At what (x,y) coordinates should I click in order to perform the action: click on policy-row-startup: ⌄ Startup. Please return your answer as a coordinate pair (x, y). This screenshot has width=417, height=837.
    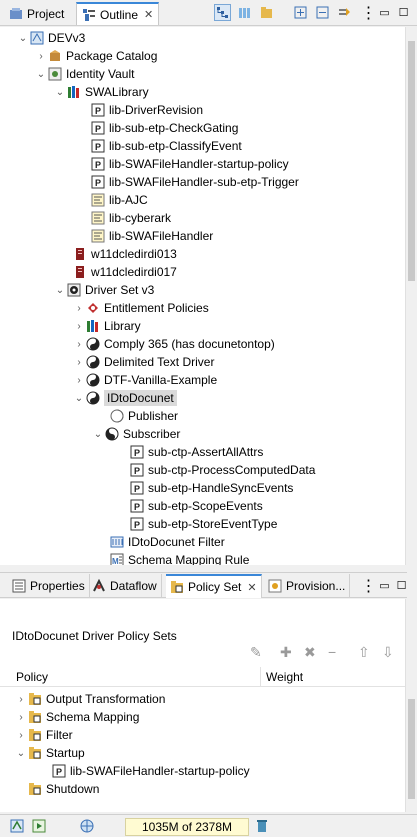
    Looking at the image, I should click on (49, 753).